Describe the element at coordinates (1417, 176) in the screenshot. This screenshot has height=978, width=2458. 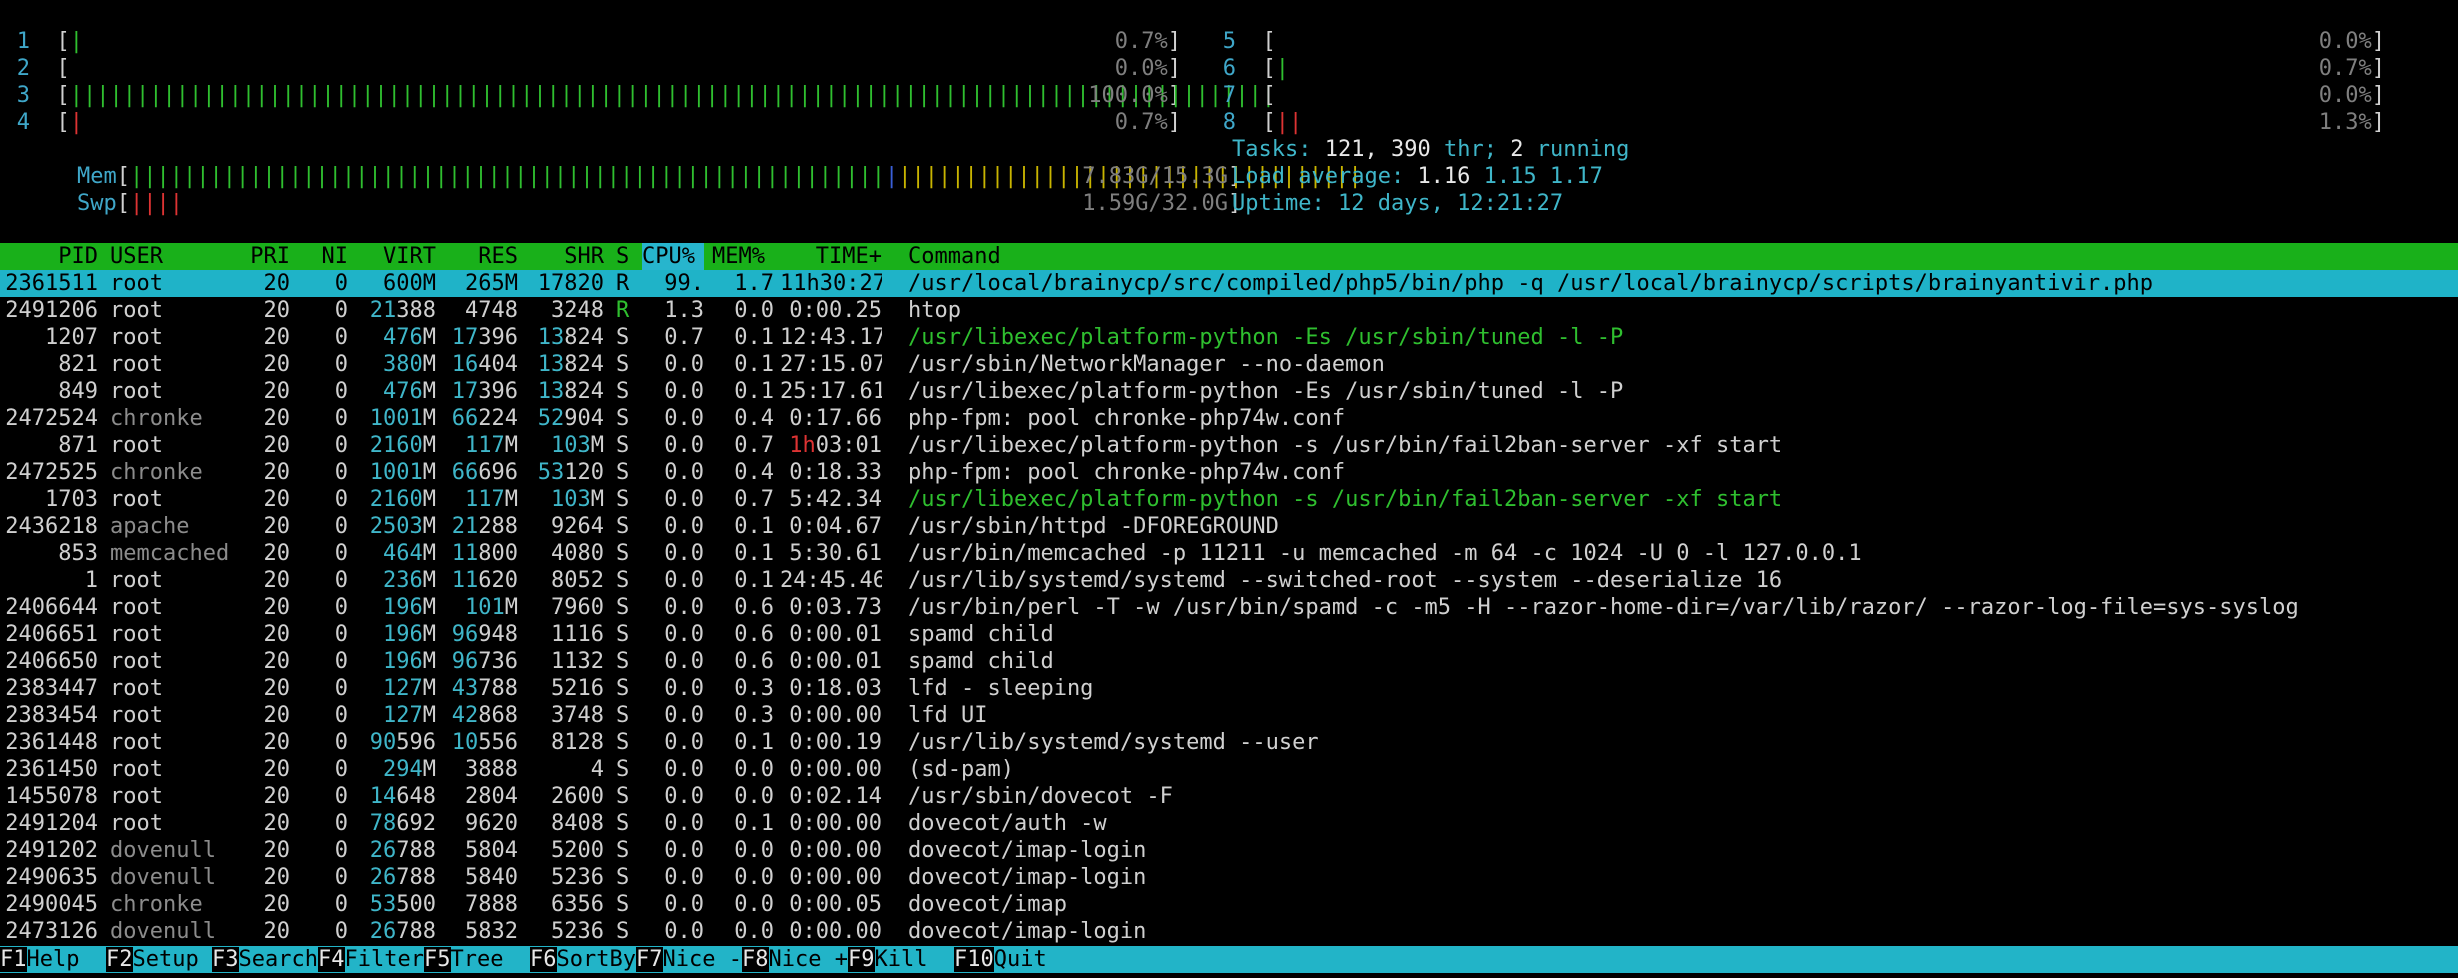
I see `load-average: Load average: 1.16 1.15 1.17` at that location.